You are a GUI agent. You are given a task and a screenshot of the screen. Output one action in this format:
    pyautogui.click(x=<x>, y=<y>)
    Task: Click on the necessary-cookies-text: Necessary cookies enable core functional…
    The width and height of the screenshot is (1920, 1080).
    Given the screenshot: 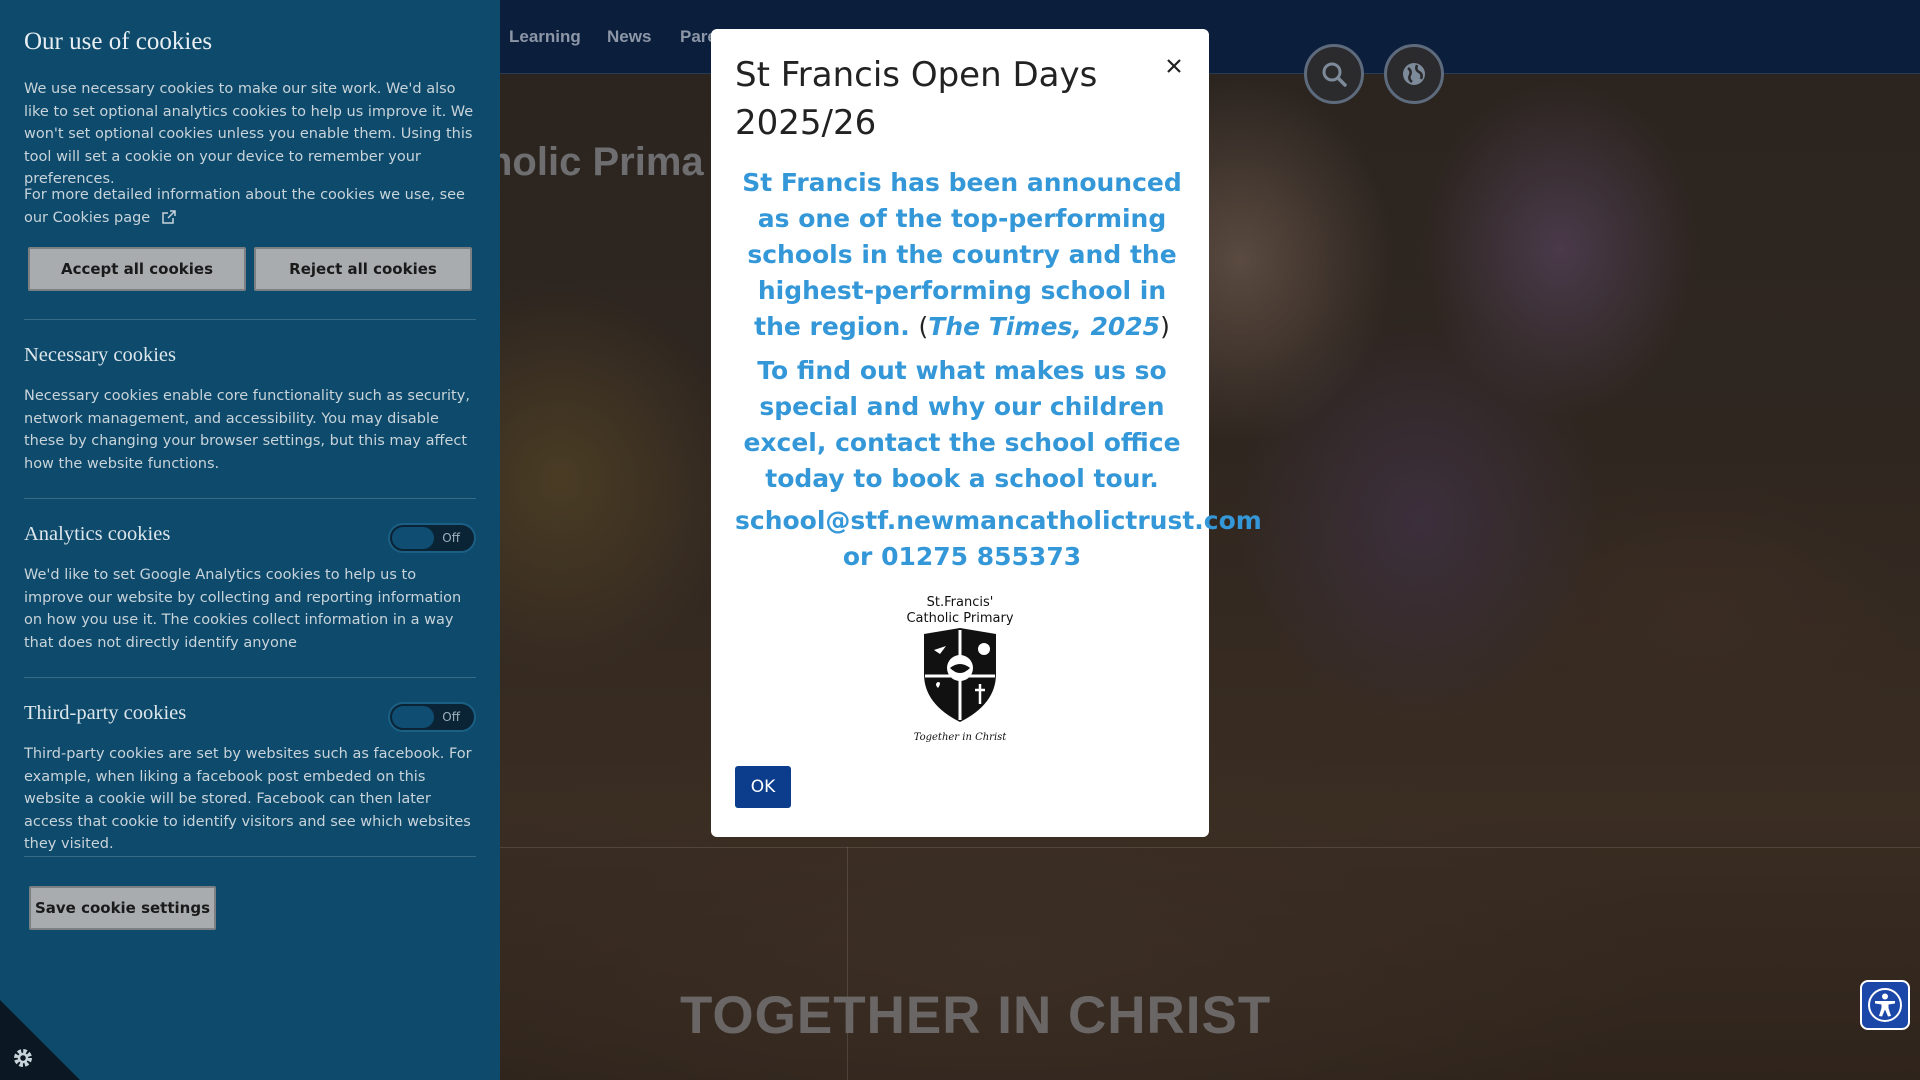 What is the action you would take?
    pyautogui.click(x=247, y=430)
    